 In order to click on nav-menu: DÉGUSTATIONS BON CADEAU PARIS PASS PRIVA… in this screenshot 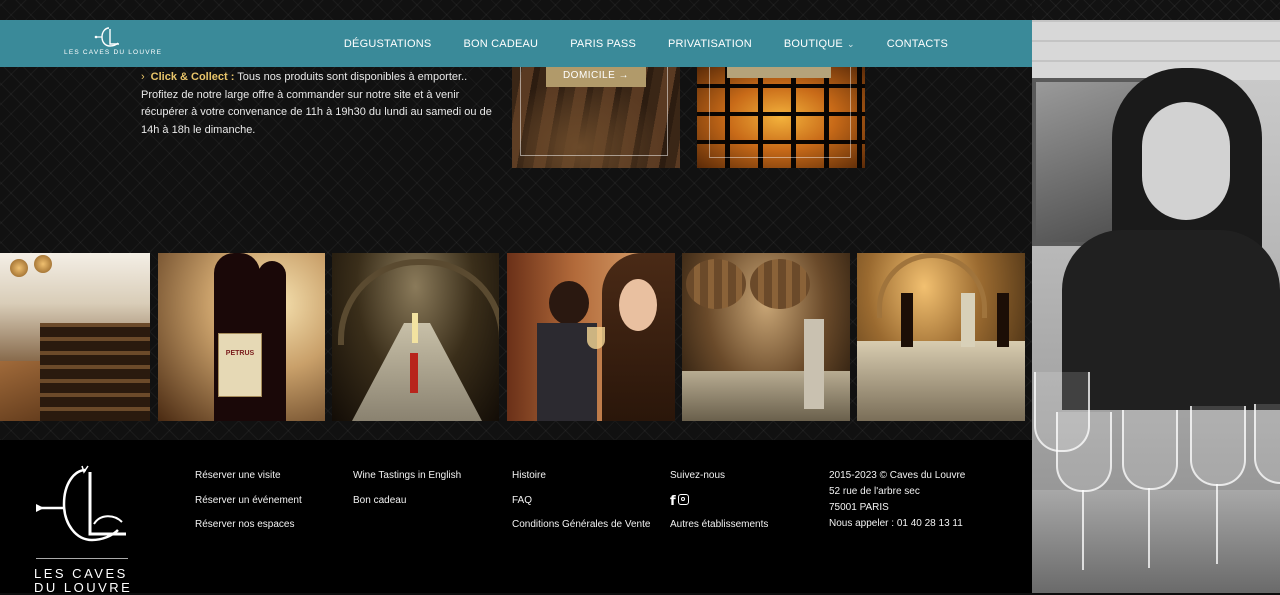, I will do `click(646, 43)`.